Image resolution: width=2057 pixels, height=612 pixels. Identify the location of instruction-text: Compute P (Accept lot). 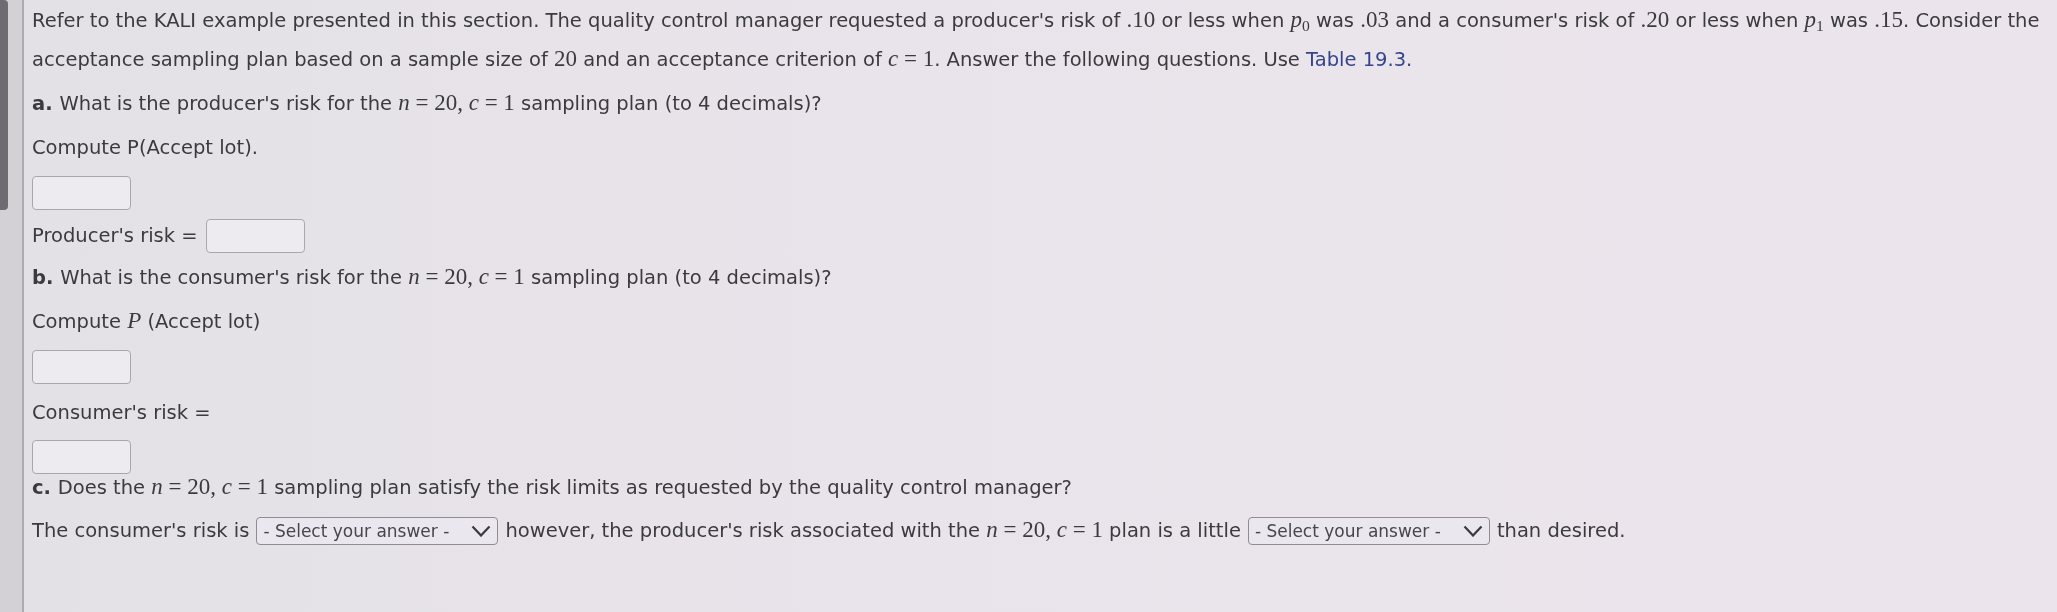
(146, 321).